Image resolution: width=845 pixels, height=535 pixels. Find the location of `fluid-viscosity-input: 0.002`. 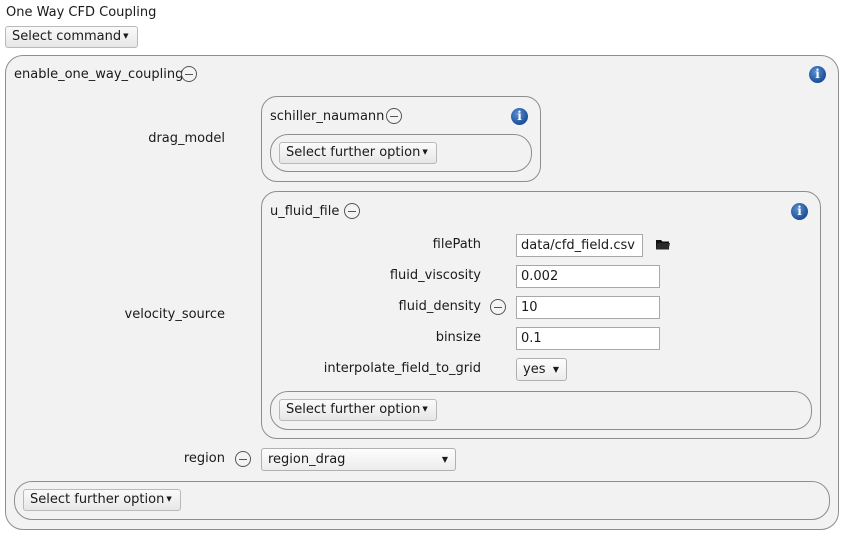

fluid-viscosity-input: 0.002 is located at coordinates (588, 276).